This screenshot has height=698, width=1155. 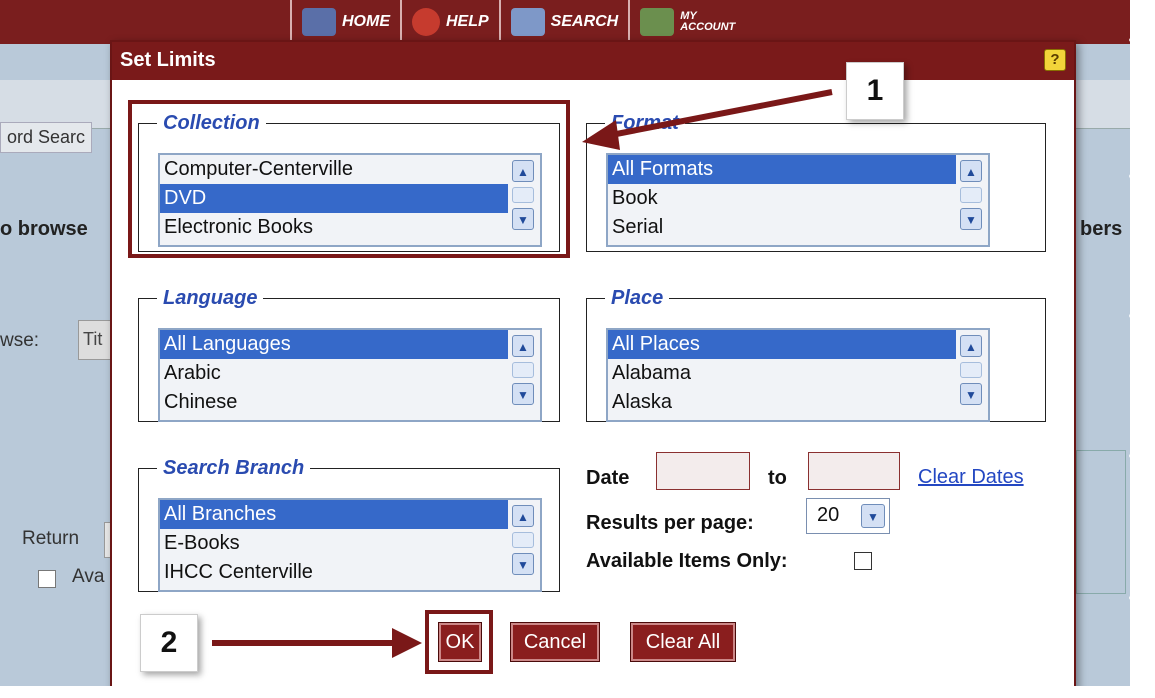 I want to click on top-nav-bar: HOME HELP SEARCH MY ACCOUNT, so click(x=565, y=22).